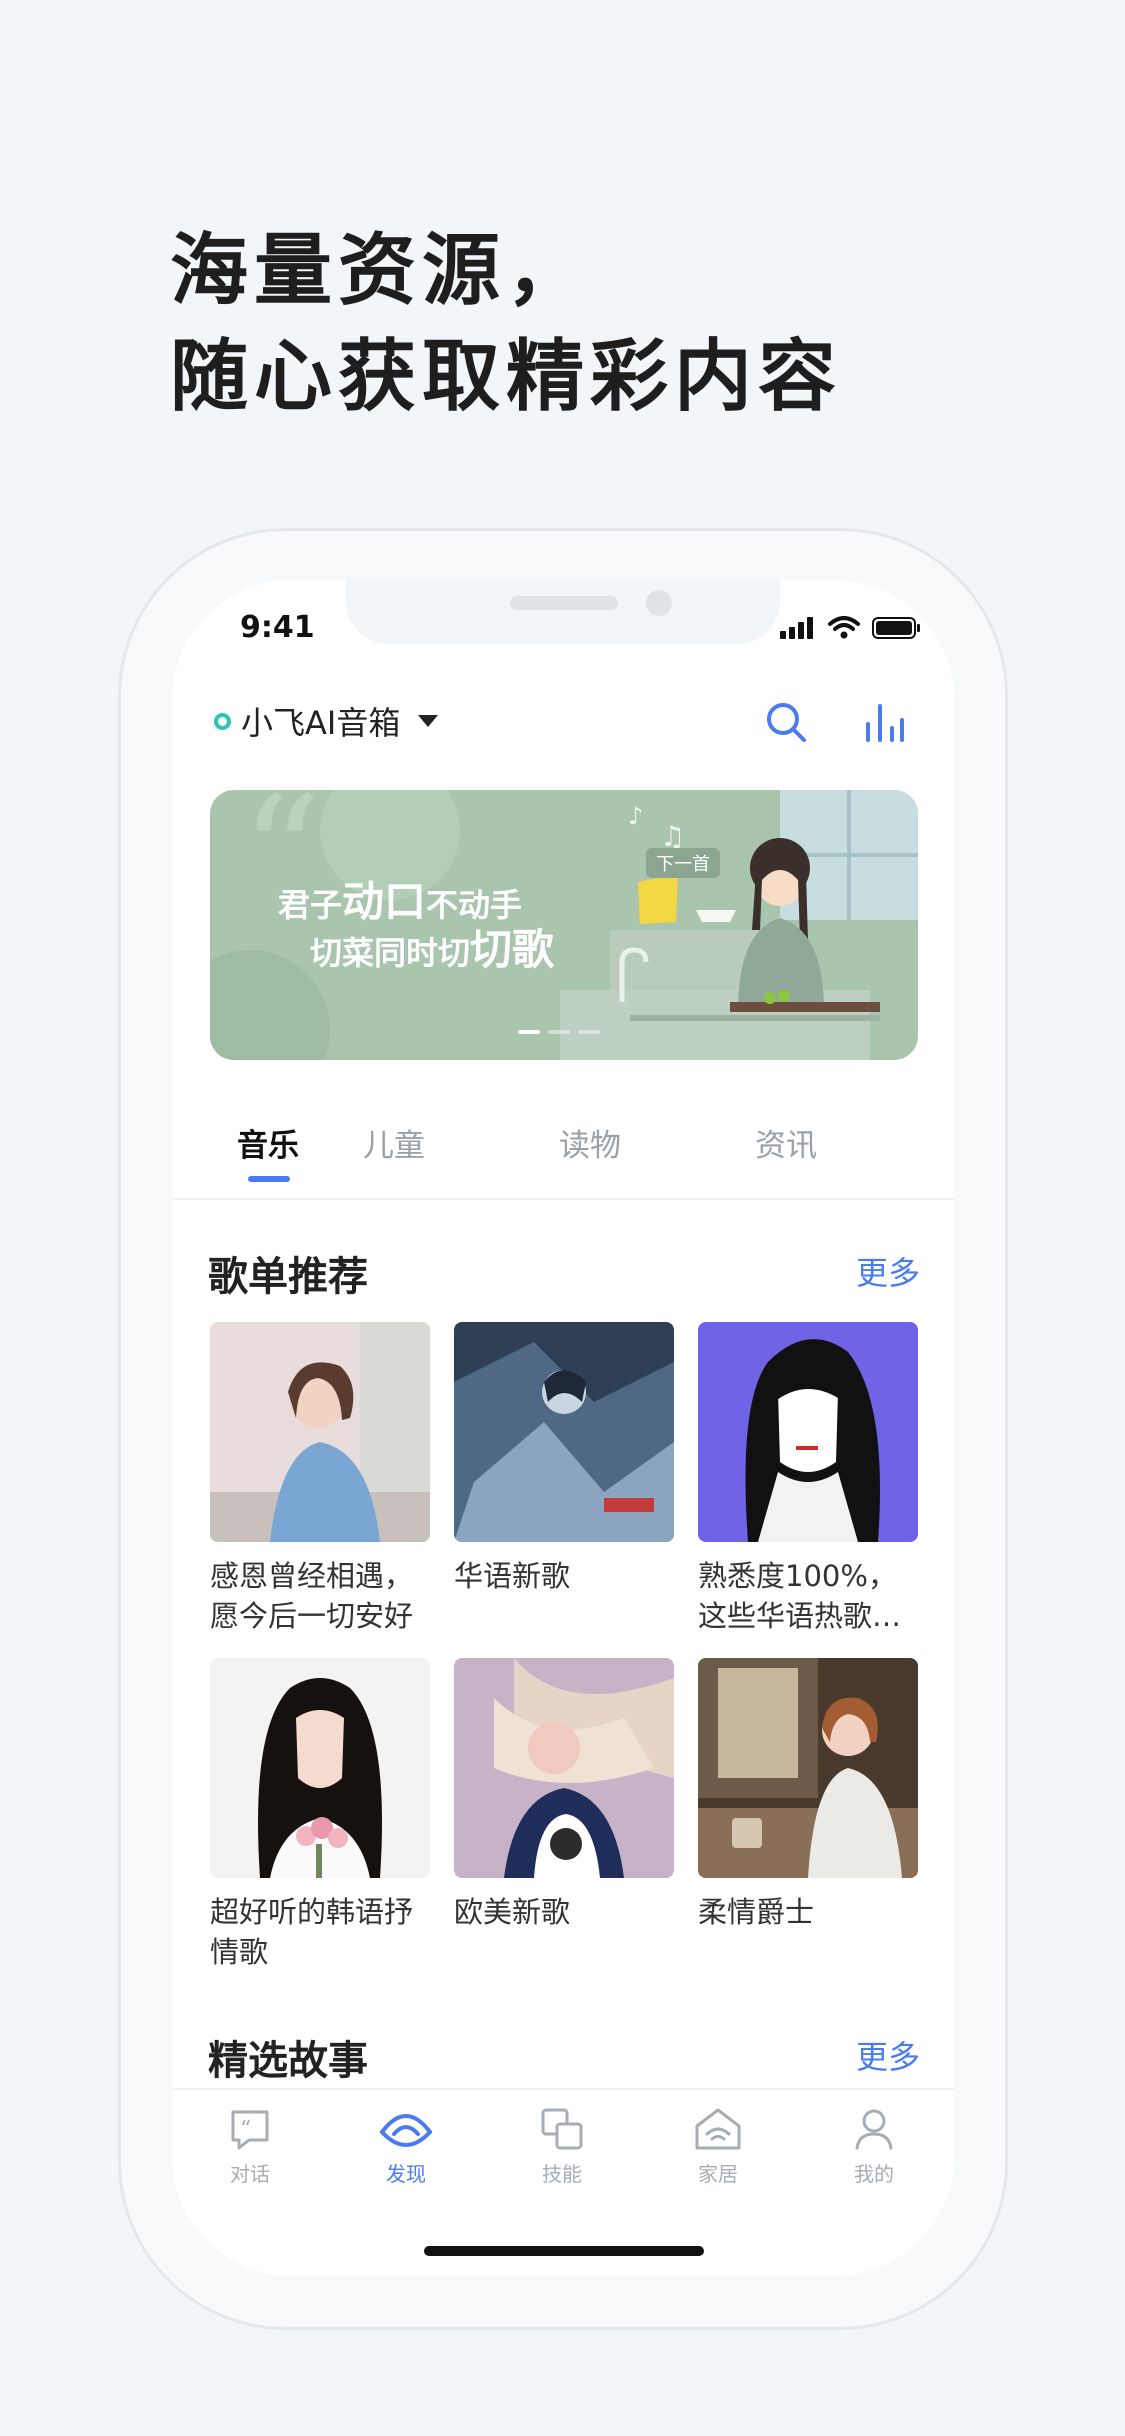  Describe the element at coordinates (564, 925) in the screenshot. I see `promo-banner: “ ♪ ♫ 君子动口不动手 切菜同时切切歌 下一首` at that location.